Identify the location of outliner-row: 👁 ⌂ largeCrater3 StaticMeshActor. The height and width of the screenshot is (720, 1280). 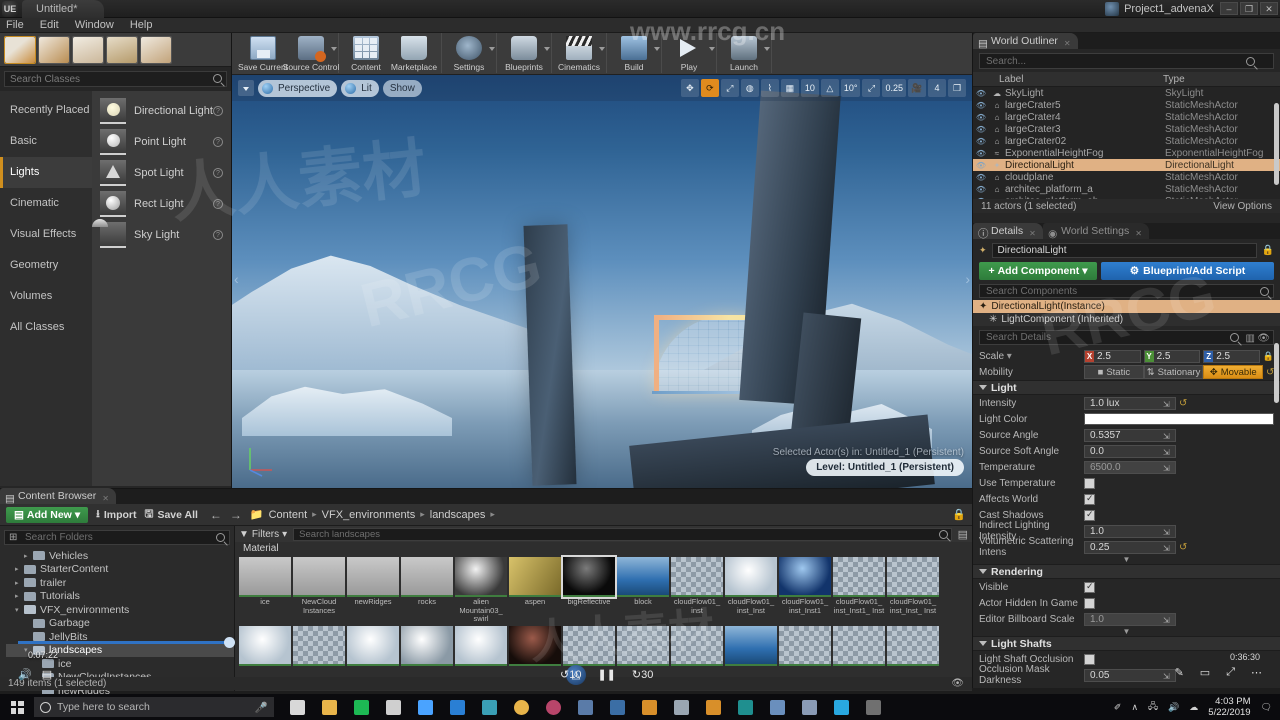
(1126, 129).